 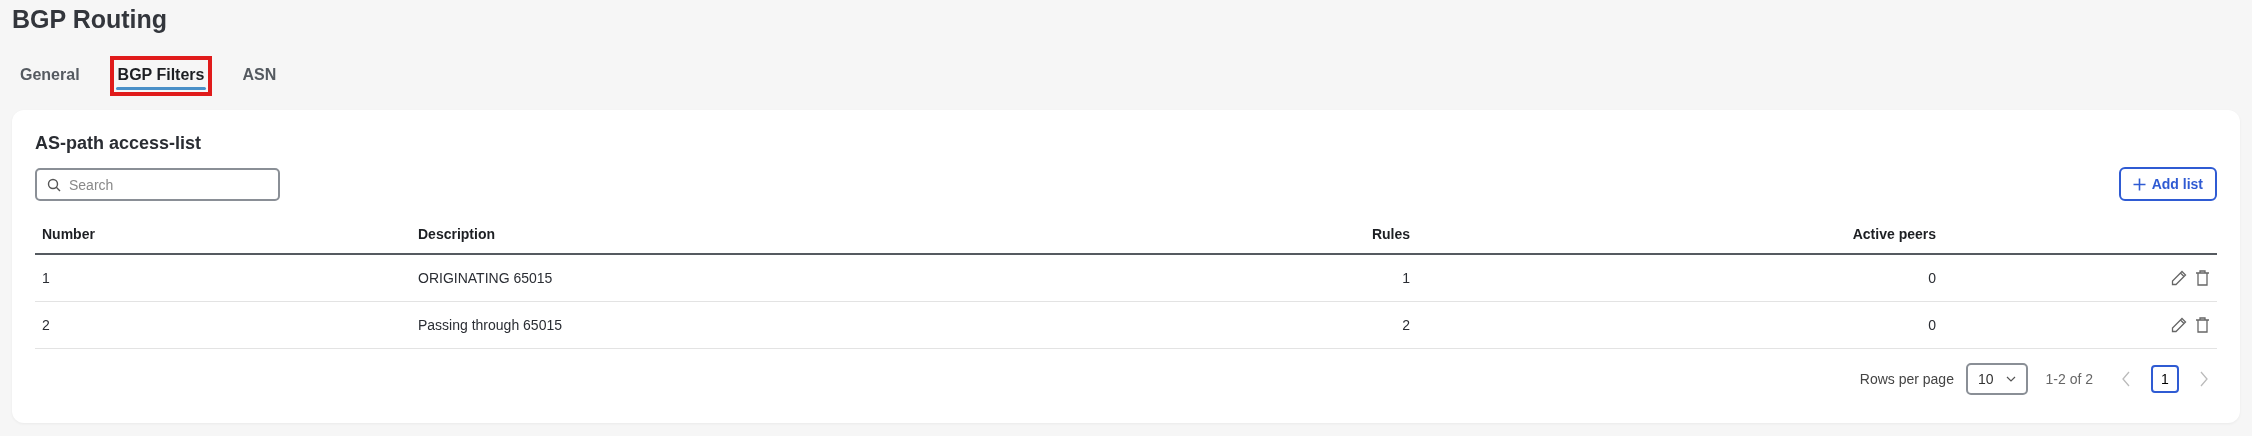 What do you see at coordinates (2139, 184) in the screenshot?
I see `plus-icon` at bounding box center [2139, 184].